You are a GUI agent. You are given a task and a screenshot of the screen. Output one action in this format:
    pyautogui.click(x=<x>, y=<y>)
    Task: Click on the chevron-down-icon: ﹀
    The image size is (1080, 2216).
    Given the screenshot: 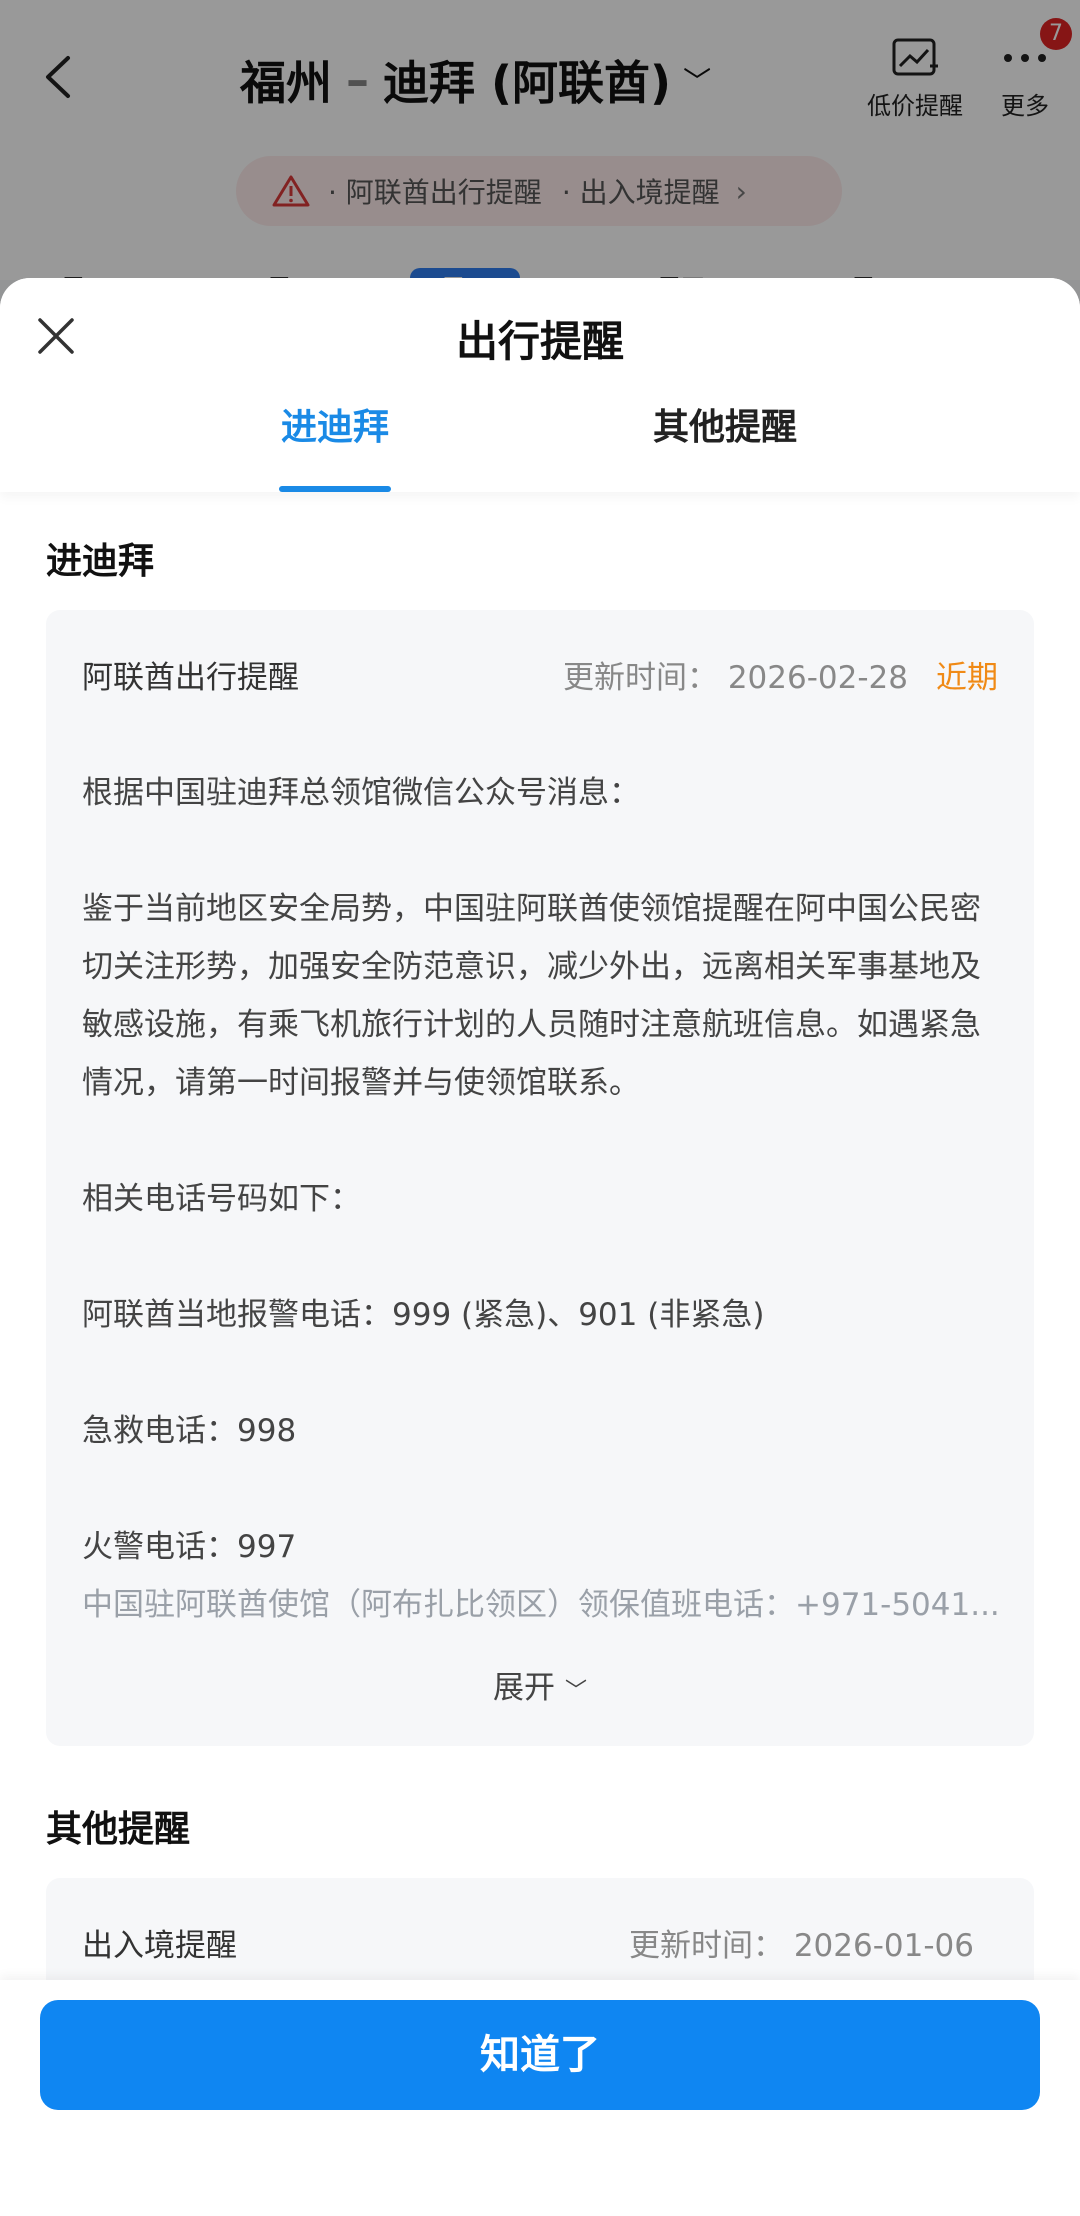 What is the action you would take?
    pyautogui.click(x=575, y=1691)
    